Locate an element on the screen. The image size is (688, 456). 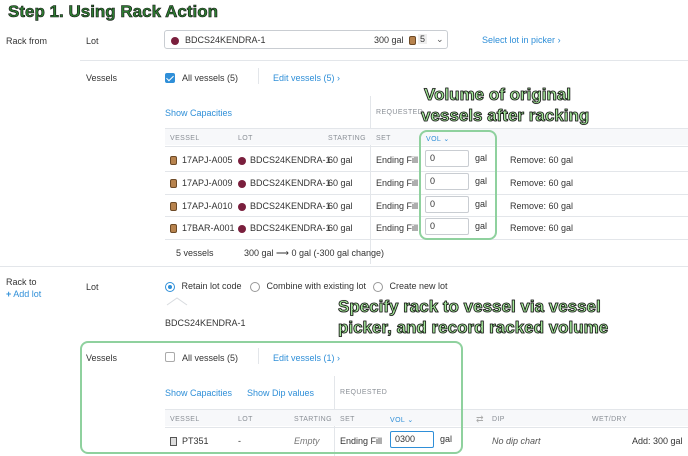
footer-to: 0 gal (-300 gal change) is located at coordinates (338, 253).